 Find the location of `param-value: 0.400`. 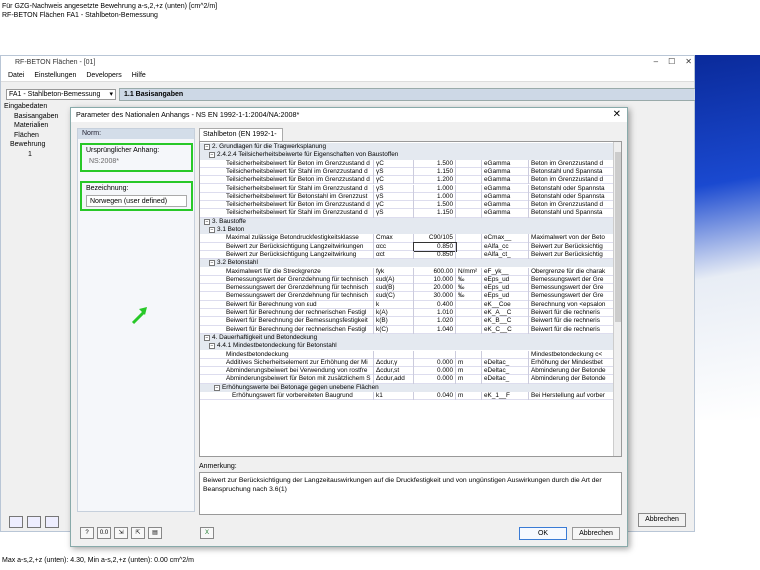

param-value: 0.400 is located at coordinates (435, 304).